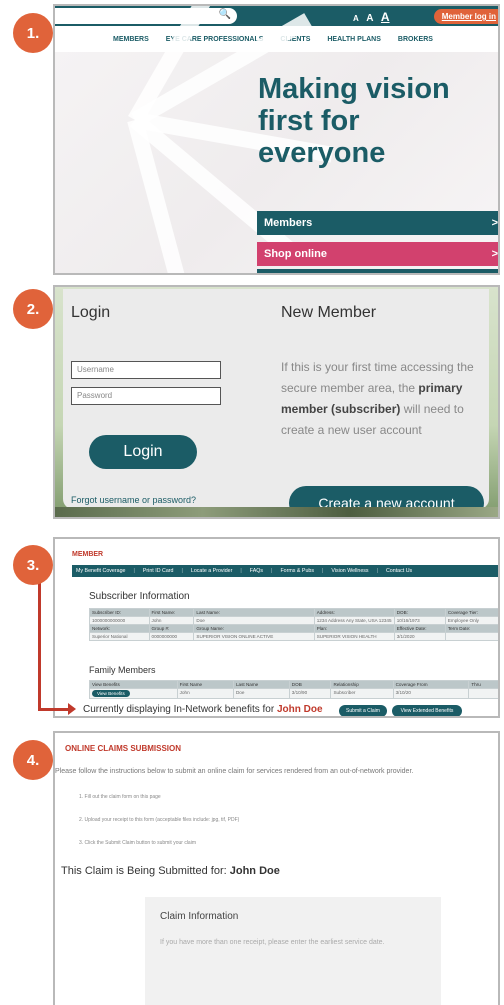  I want to click on table-cell: Superior National, so click(119, 636).